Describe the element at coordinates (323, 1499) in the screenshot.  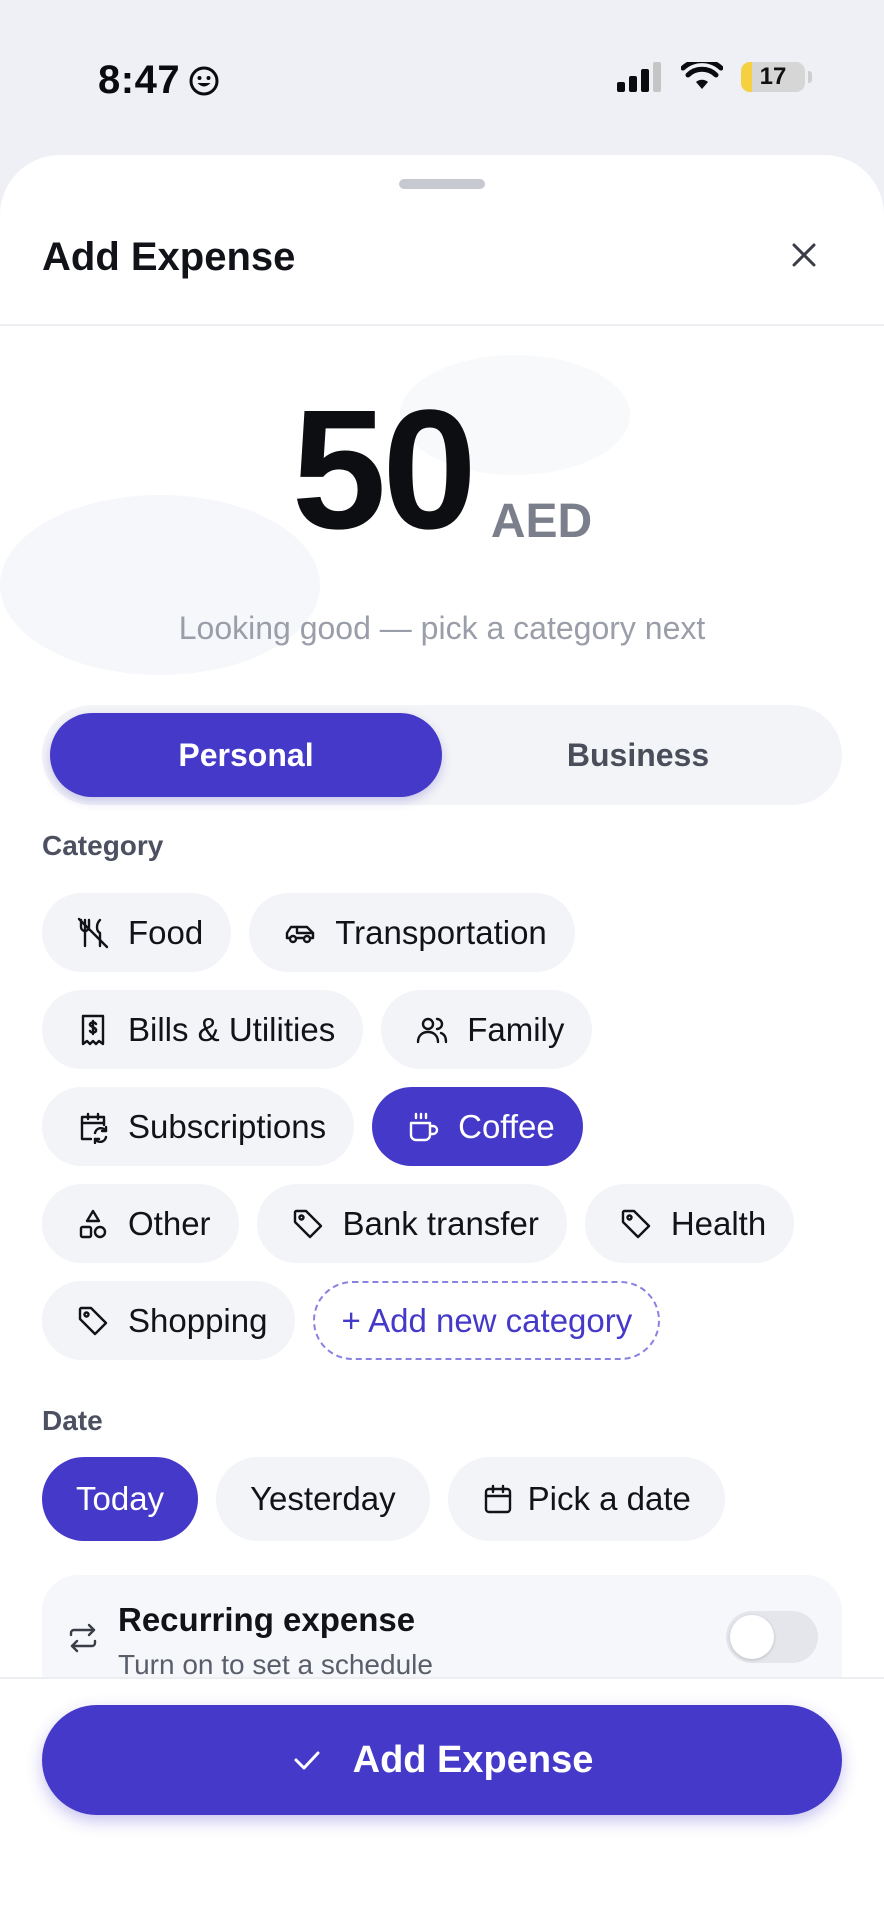
I see `date-option-yesterday: Yesterday` at that location.